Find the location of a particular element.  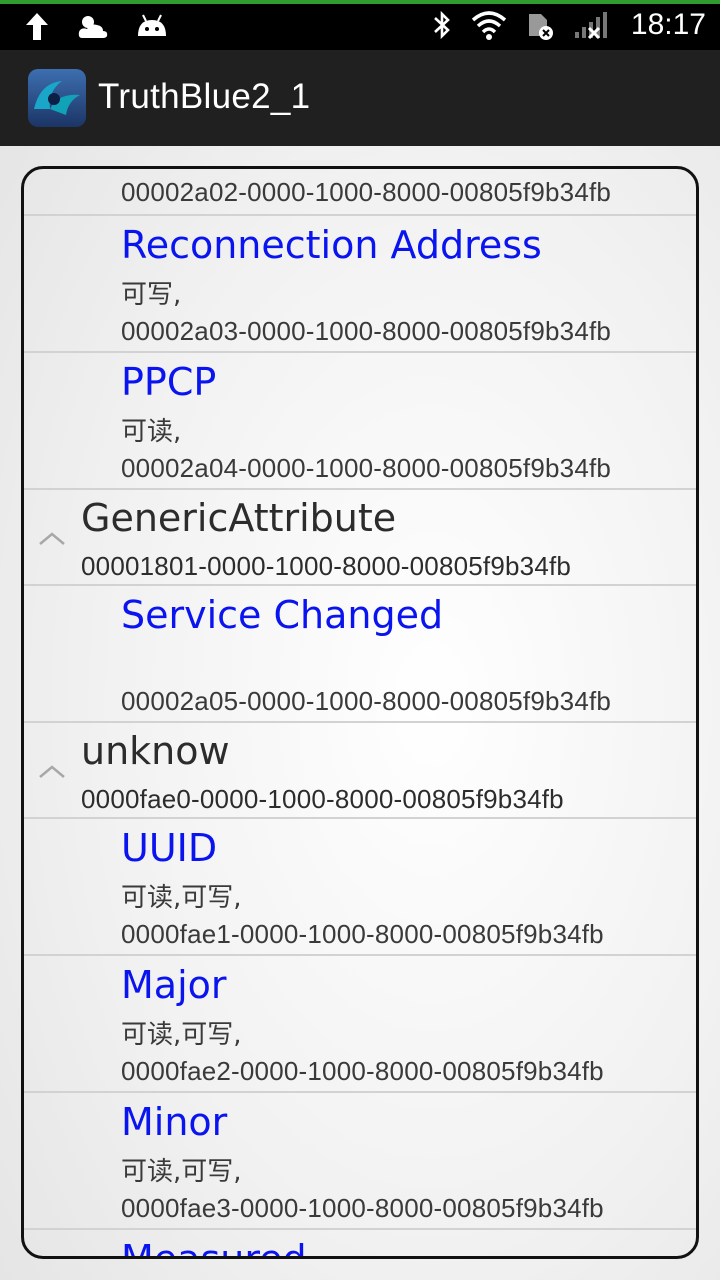

service-name: GenericAttribute is located at coordinates (239, 518).